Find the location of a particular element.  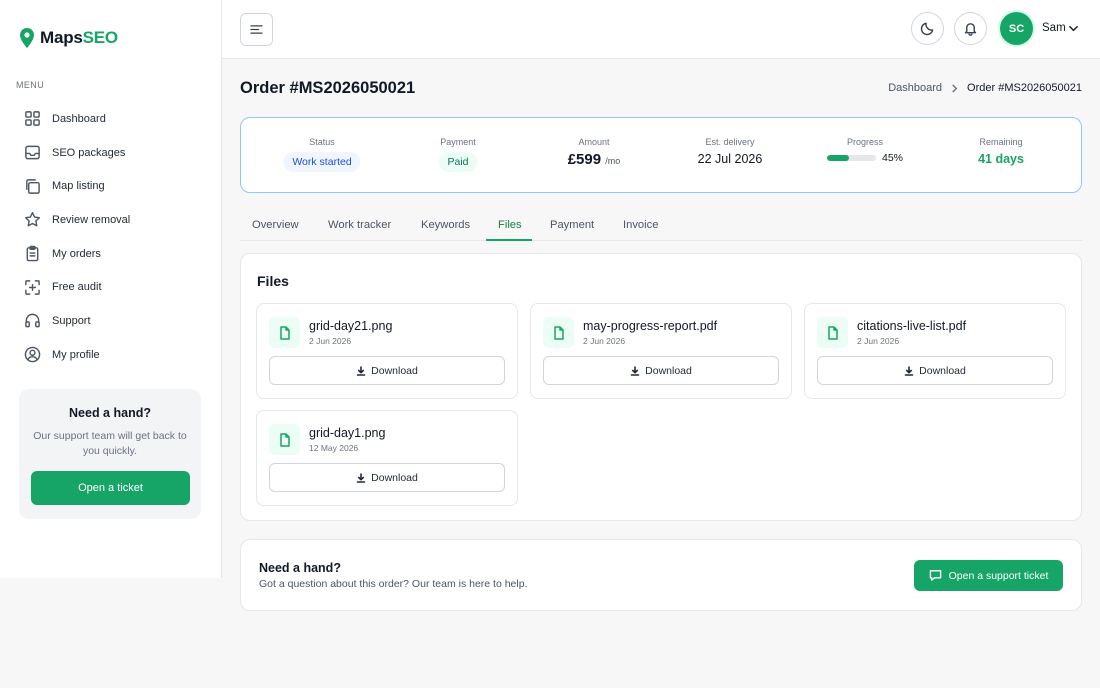

scan-plus-icon is located at coordinates (32, 287).